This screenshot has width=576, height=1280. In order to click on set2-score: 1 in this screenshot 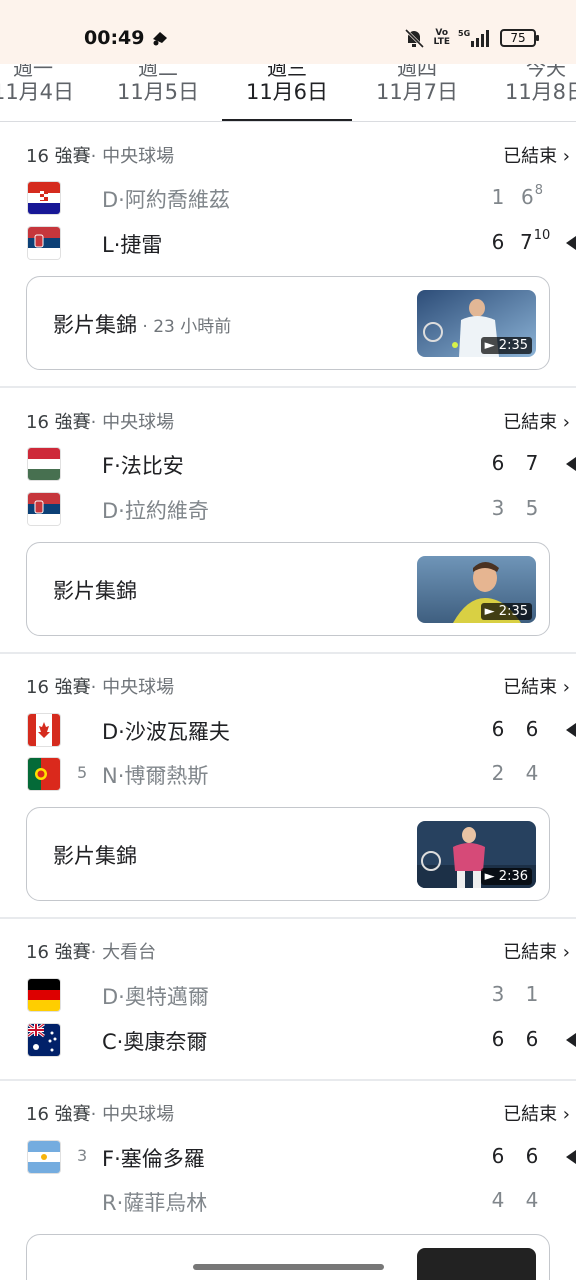, I will do `click(532, 994)`.